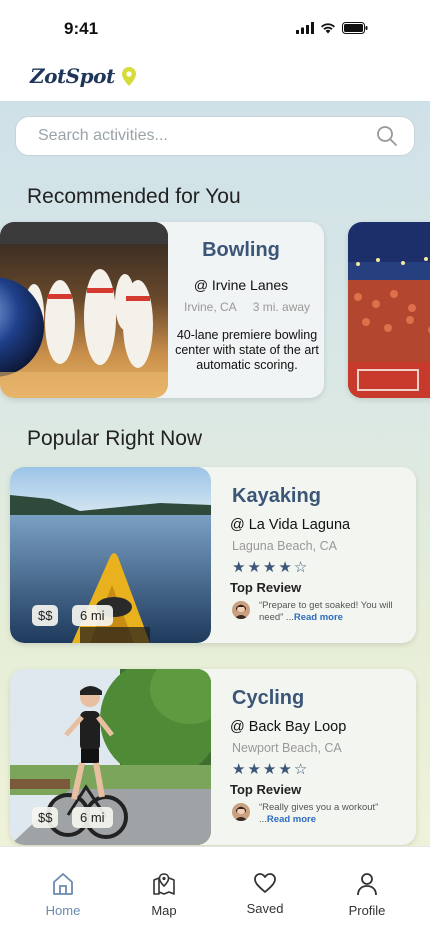 Image resolution: width=430 pixels, height=932 pixels. I want to click on recommended-venue: @ Irvine Lanes, so click(241, 285).